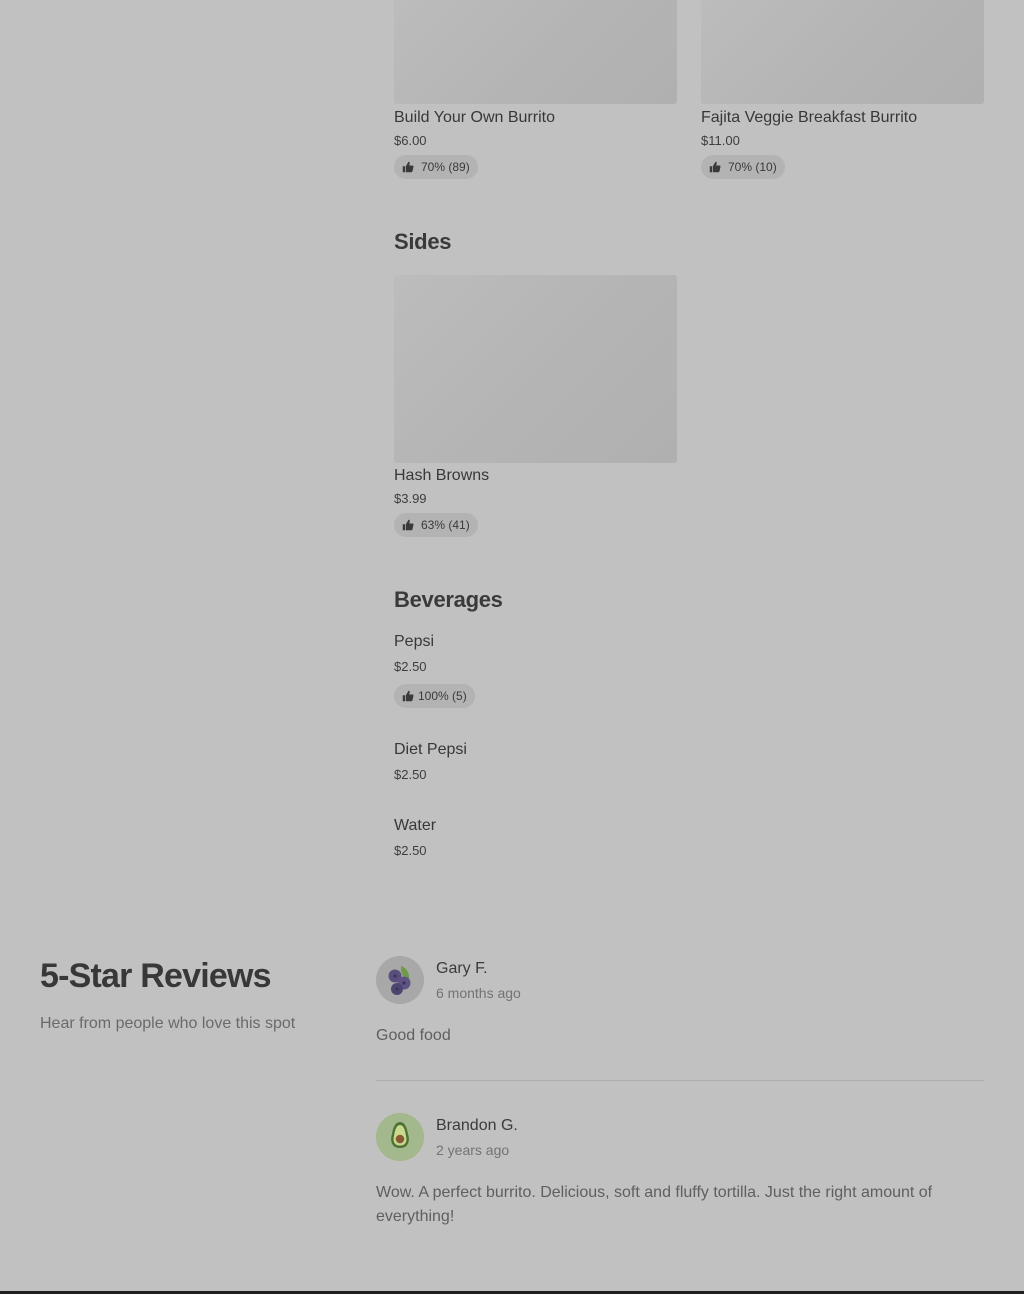  I want to click on rating-badge: 70% (89), so click(436, 167).